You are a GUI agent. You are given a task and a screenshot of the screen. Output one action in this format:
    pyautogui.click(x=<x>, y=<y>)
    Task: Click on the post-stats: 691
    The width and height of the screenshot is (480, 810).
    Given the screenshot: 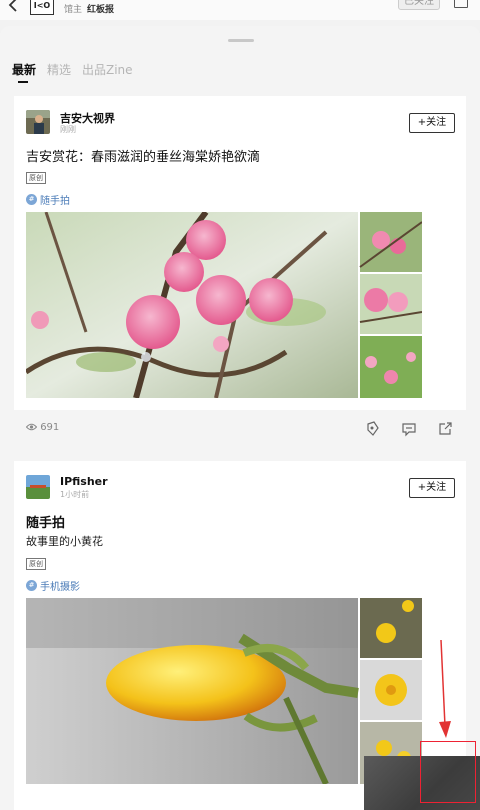 What is the action you would take?
    pyautogui.click(x=239, y=429)
    